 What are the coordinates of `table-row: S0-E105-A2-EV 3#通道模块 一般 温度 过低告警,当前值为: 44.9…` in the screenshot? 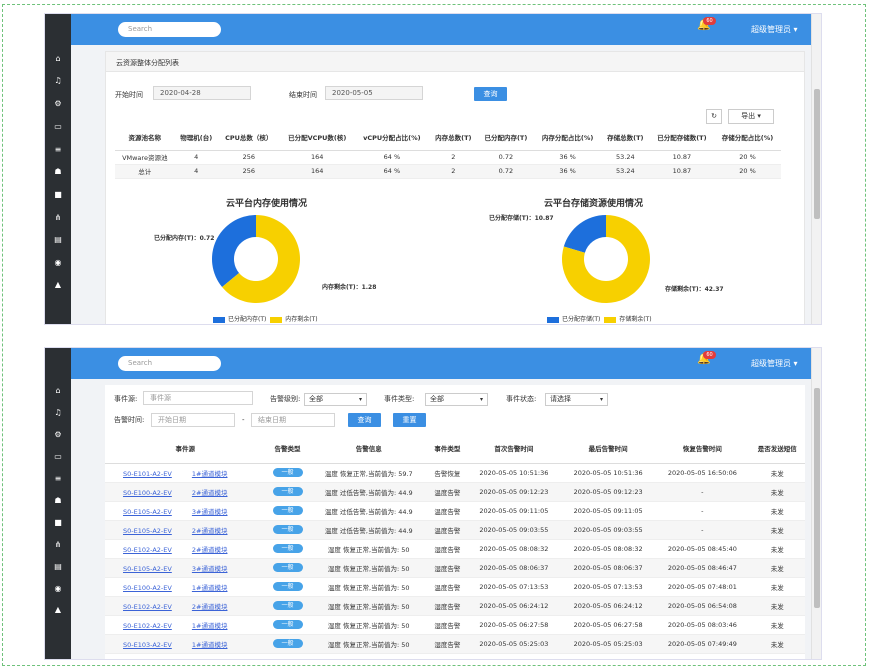 It's located at (455, 511).